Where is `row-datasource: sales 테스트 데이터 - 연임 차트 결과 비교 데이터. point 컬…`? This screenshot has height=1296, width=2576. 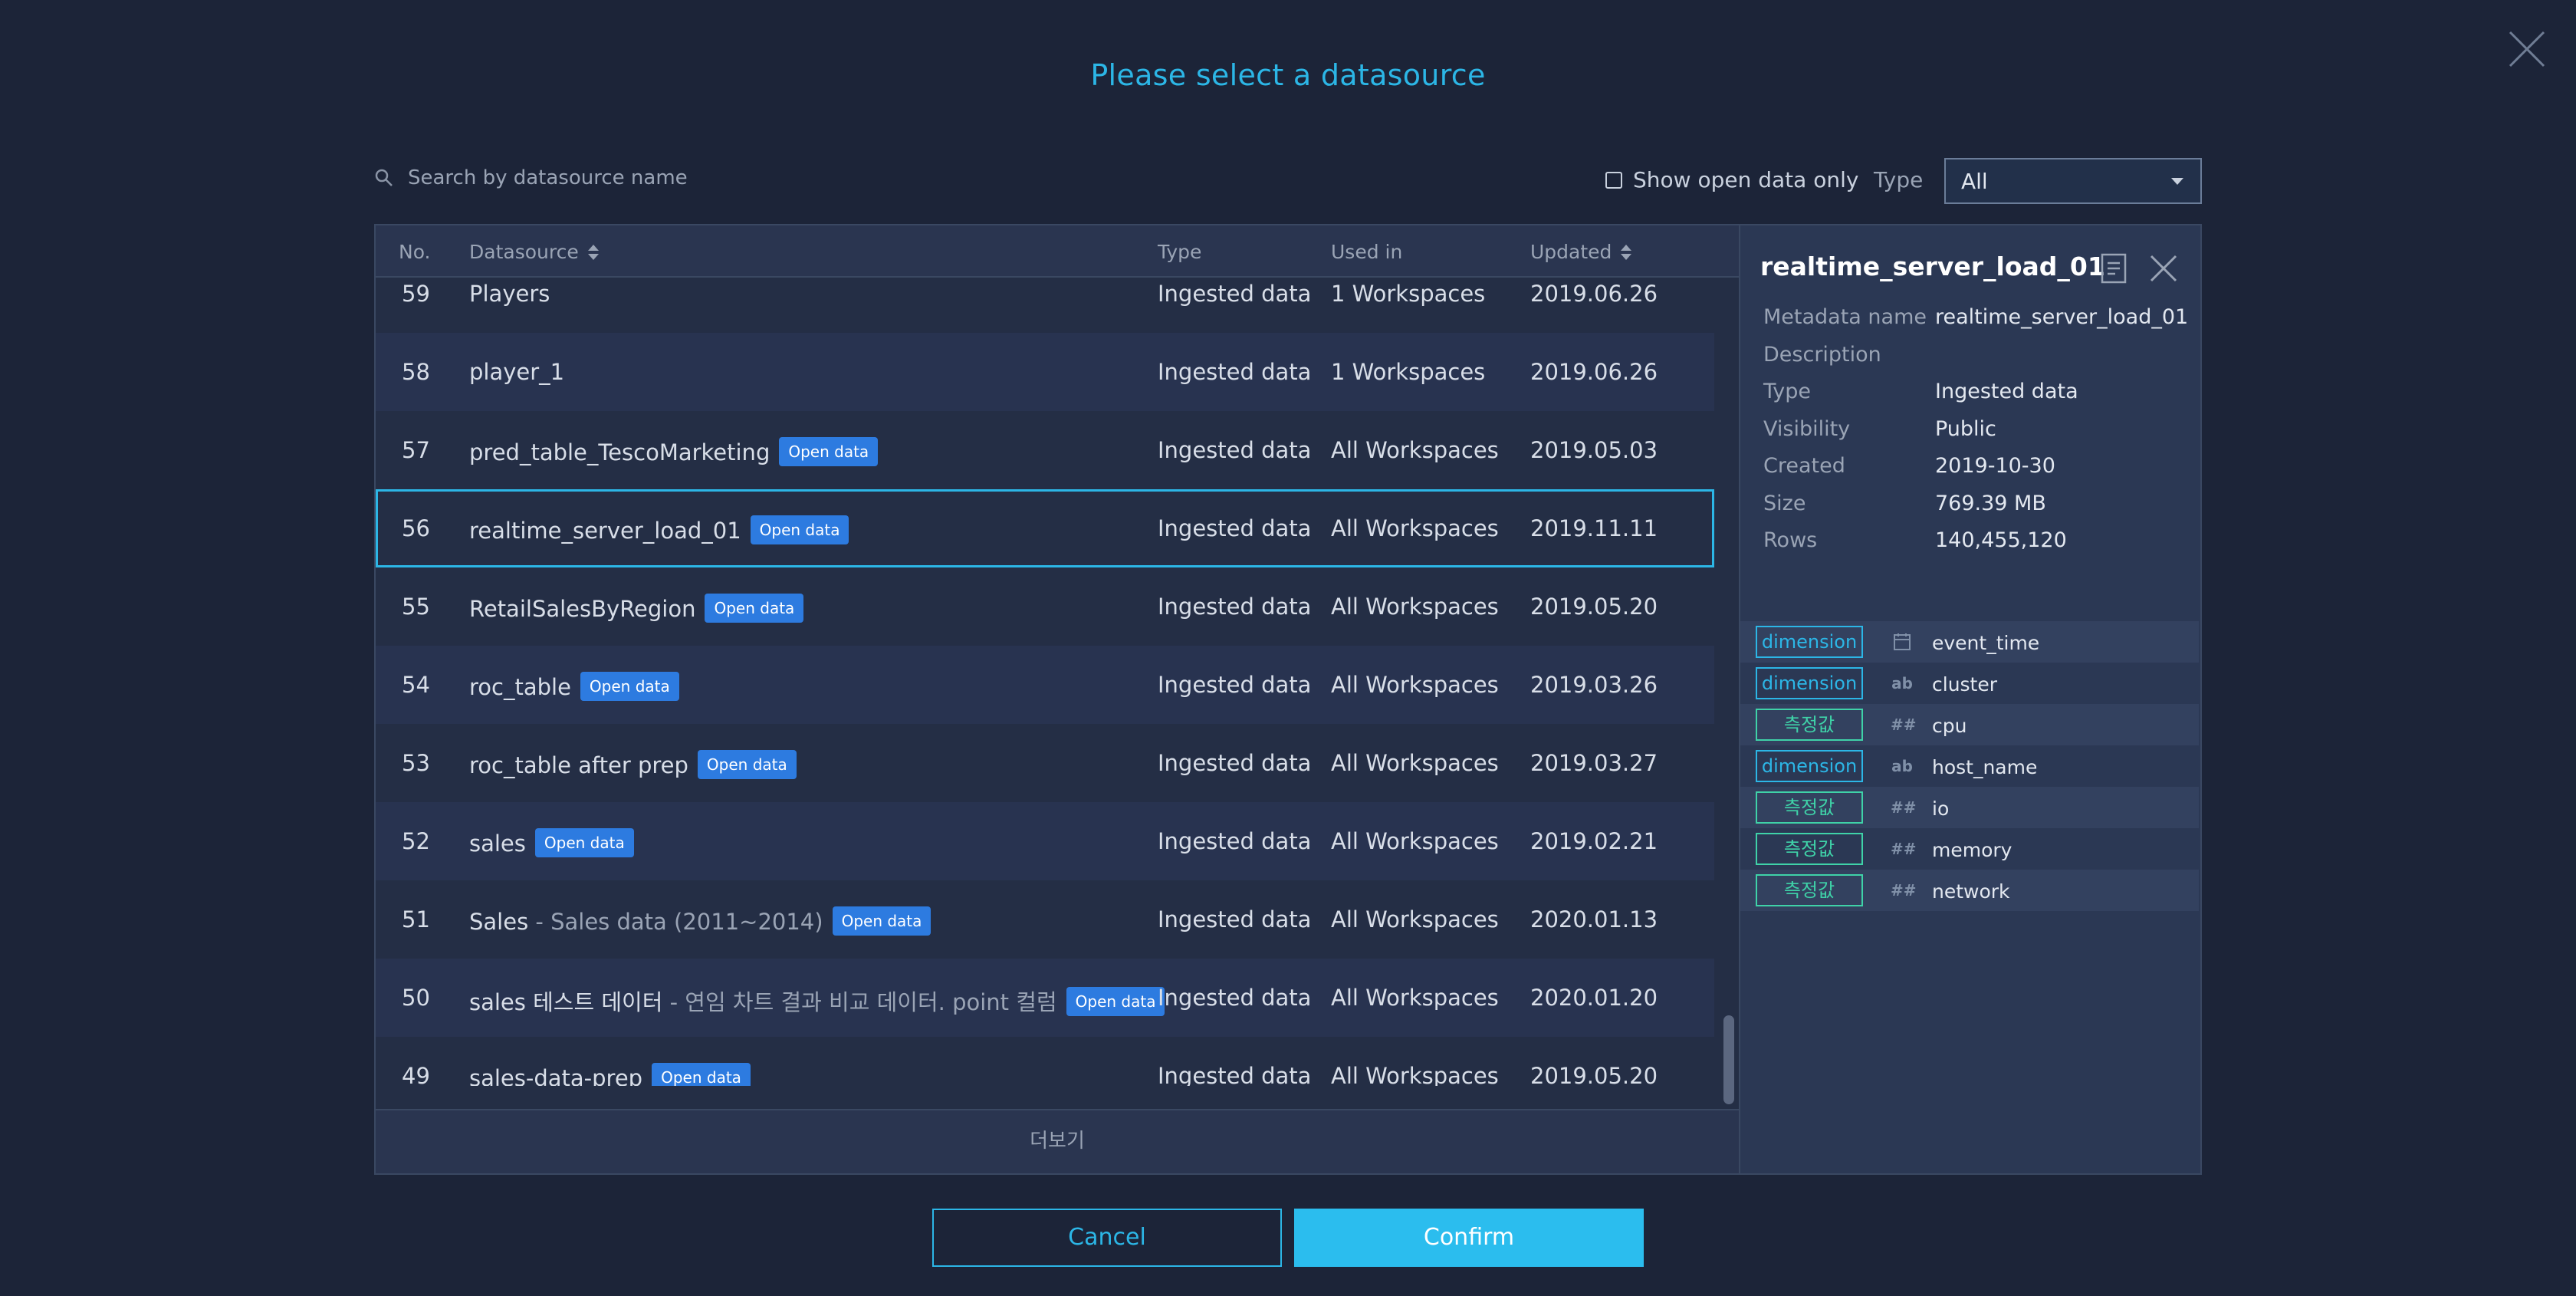 row-datasource: sales 테스트 데이터 - 연임 차트 결과 비교 데이터. point 컬… is located at coordinates (817, 1001).